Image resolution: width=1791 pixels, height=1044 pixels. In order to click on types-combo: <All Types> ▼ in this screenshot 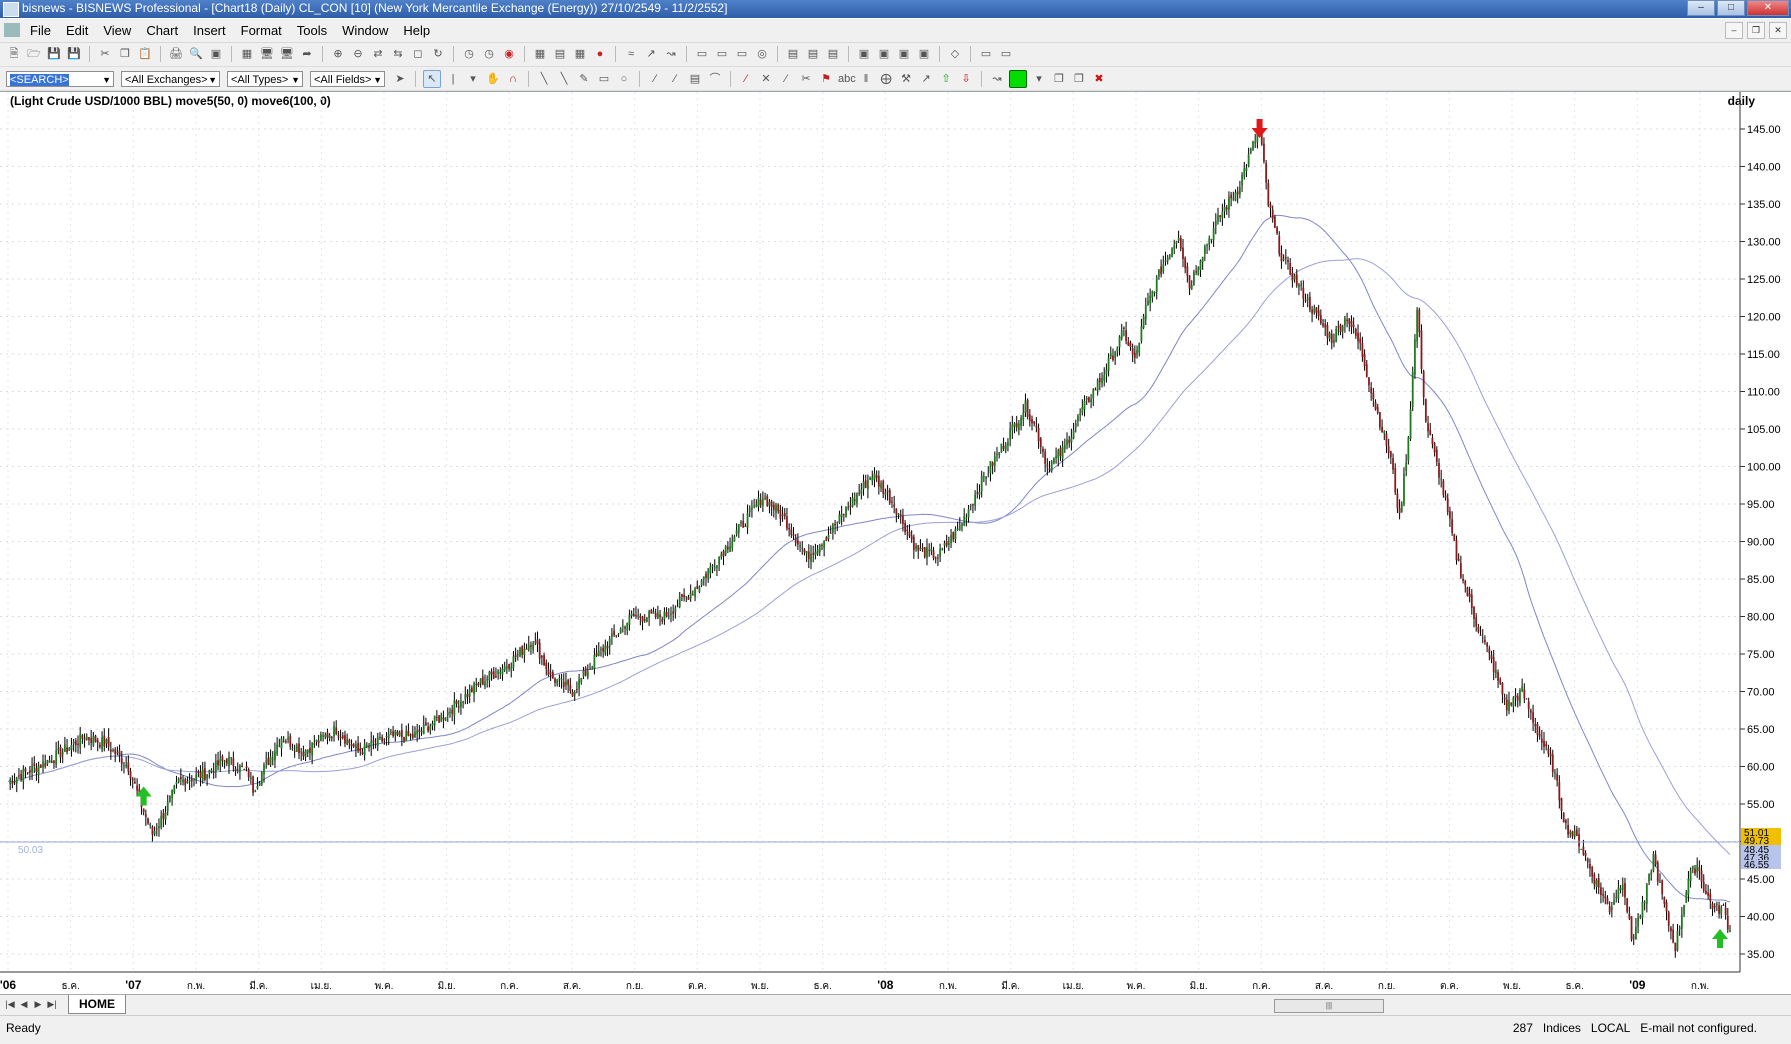, I will do `click(265, 79)`.